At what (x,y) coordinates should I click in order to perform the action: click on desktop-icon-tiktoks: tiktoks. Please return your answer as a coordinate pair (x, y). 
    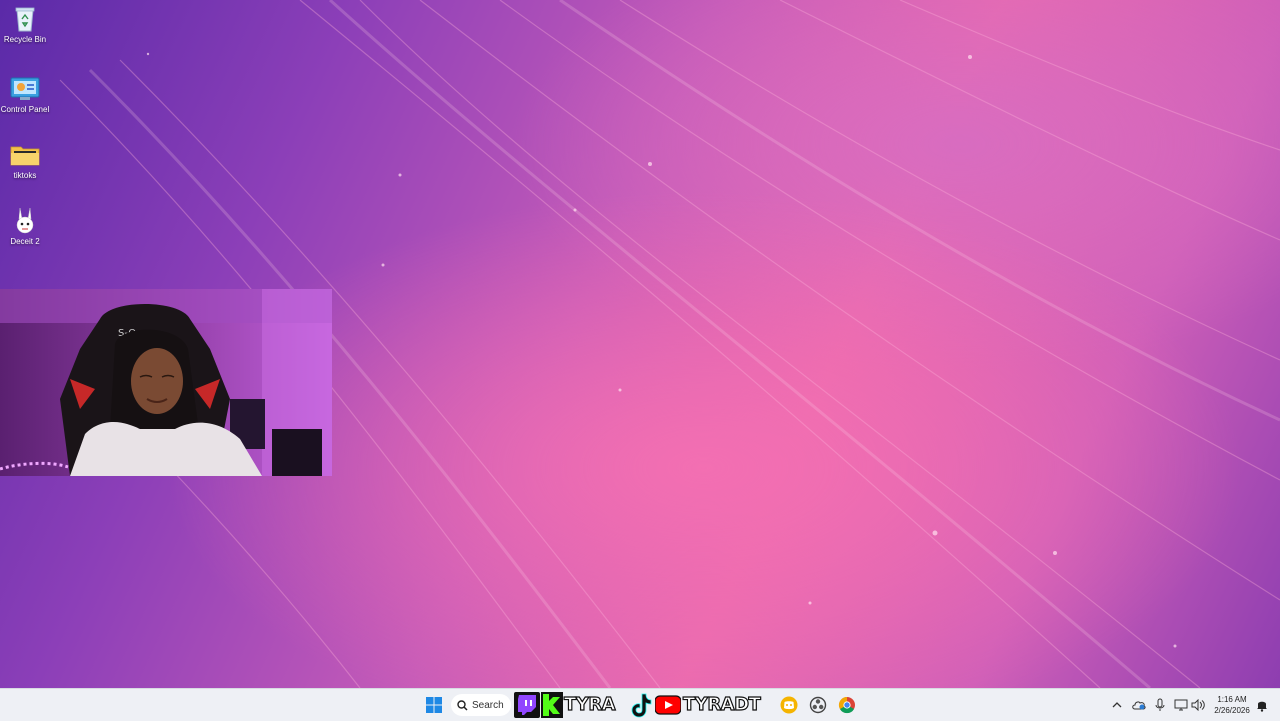
    Looking at the image, I should click on (25, 158).